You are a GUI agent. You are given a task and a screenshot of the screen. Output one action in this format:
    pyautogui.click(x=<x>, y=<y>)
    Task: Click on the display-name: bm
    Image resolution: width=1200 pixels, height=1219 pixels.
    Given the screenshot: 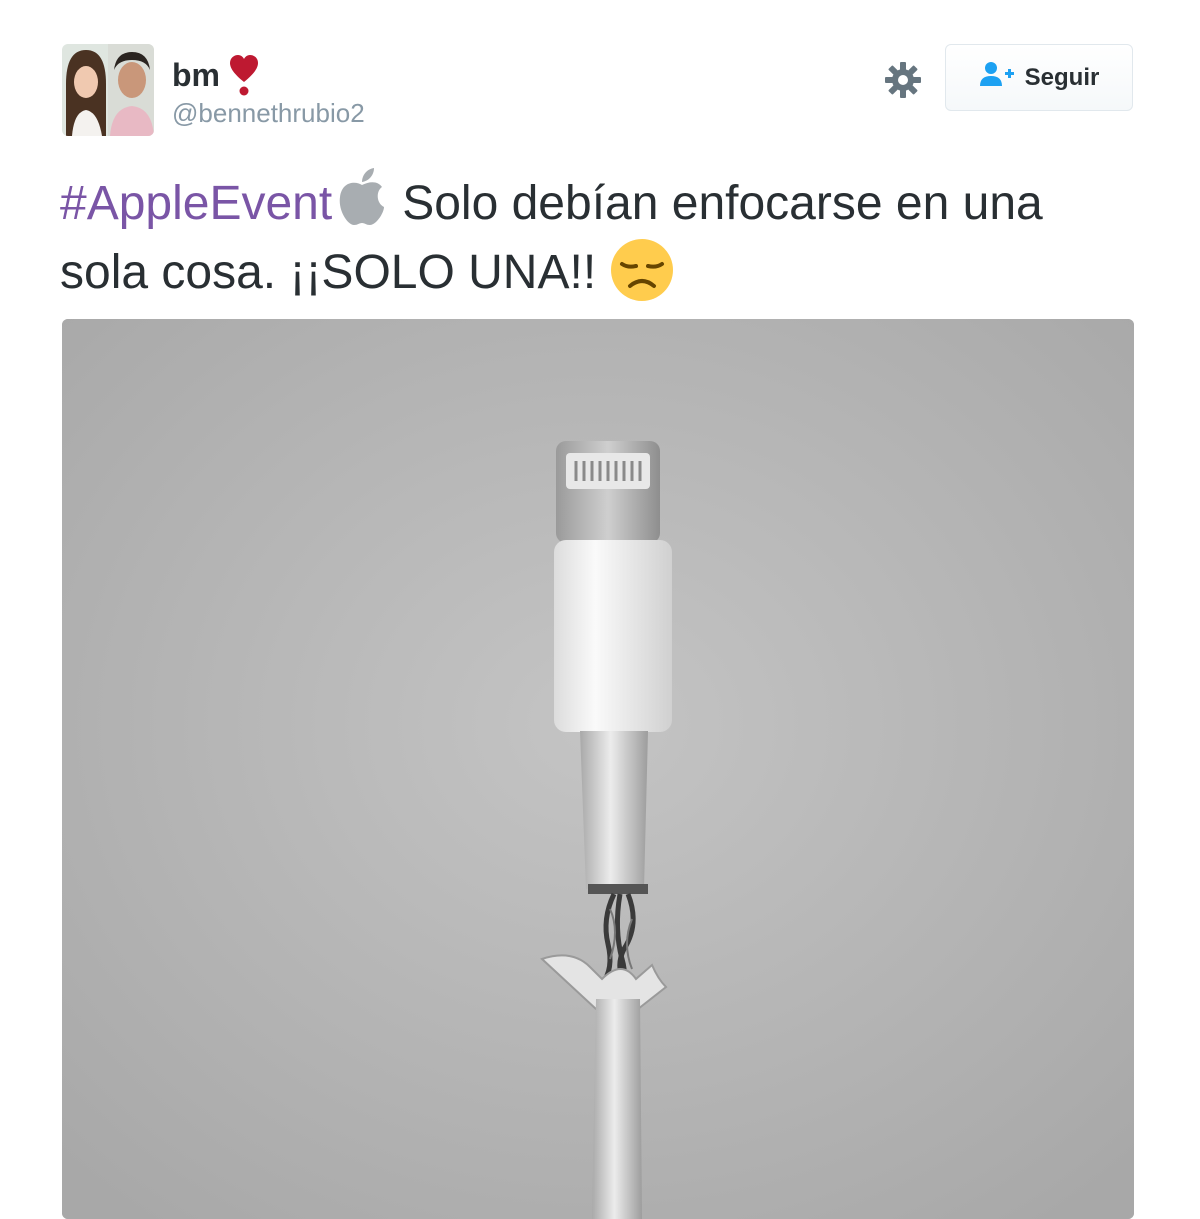 What is the action you would take?
    pyautogui.click(x=196, y=74)
    